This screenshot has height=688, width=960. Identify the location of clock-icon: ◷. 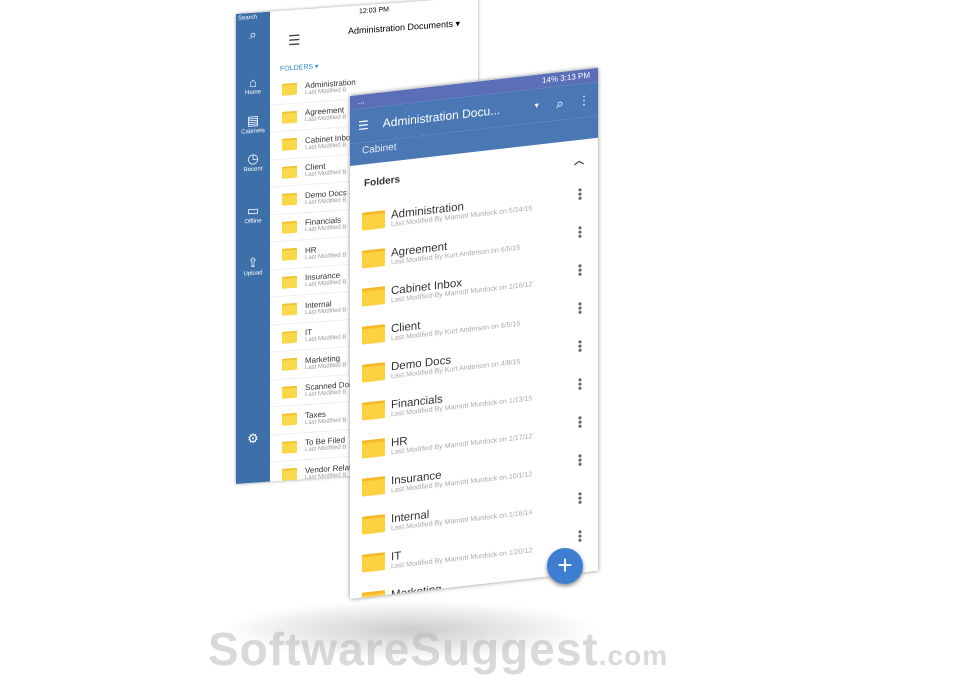
(253, 158).